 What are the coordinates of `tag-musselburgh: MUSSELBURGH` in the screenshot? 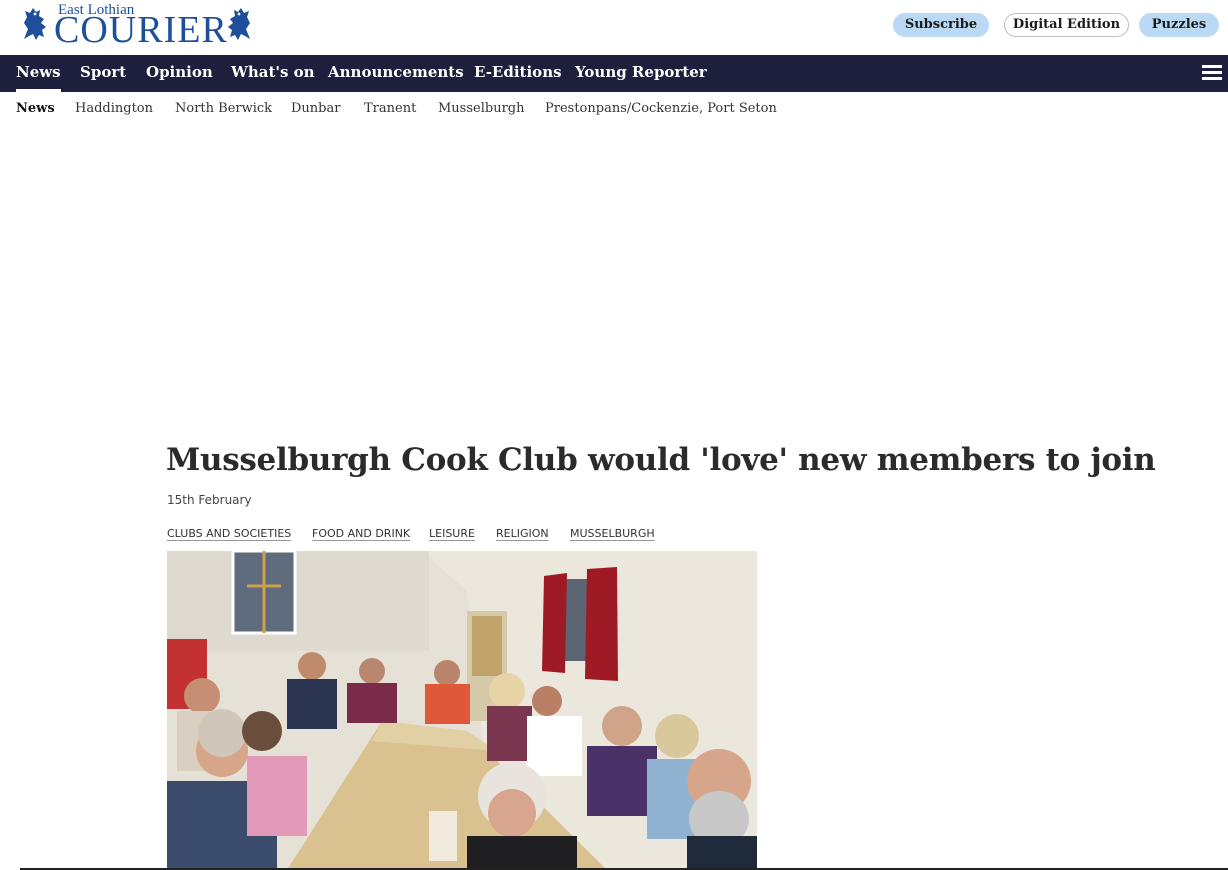 It's located at (612, 533).